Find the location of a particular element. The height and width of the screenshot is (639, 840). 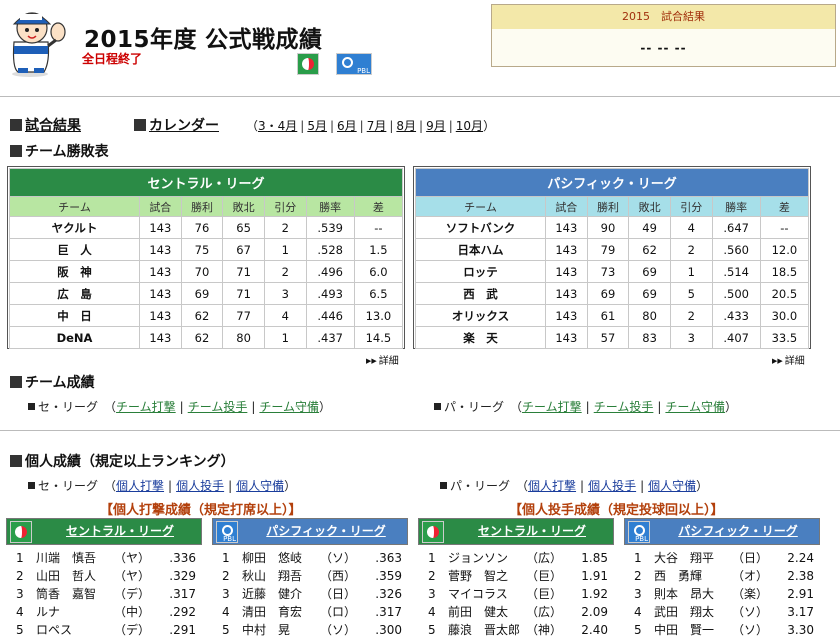

standings-row: 阪 神 143 70 71 2.496 6.0 is located at coordinates (206, 271).